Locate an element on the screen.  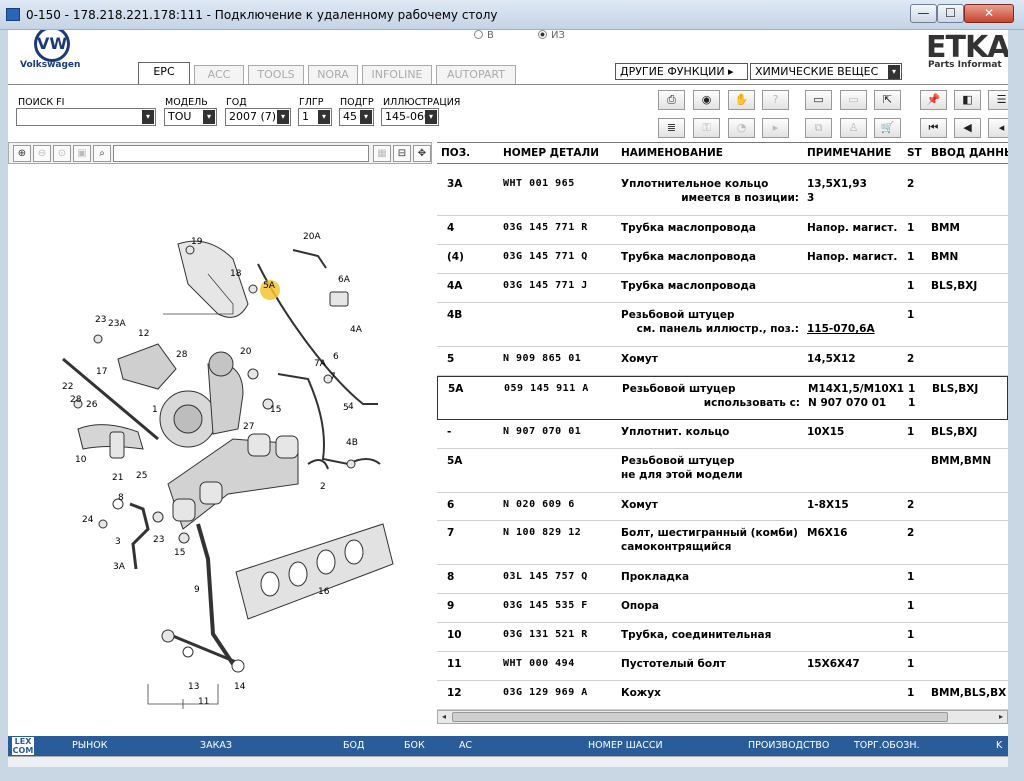
scroll-thumb is located at coordinates (700, 717).